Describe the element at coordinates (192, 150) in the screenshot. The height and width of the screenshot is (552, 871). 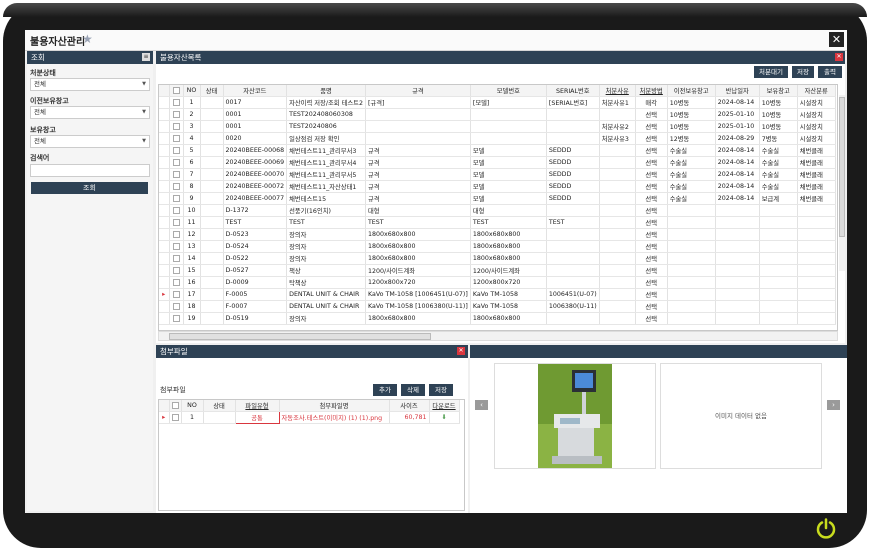
I see `table-cell: 5` at that location.